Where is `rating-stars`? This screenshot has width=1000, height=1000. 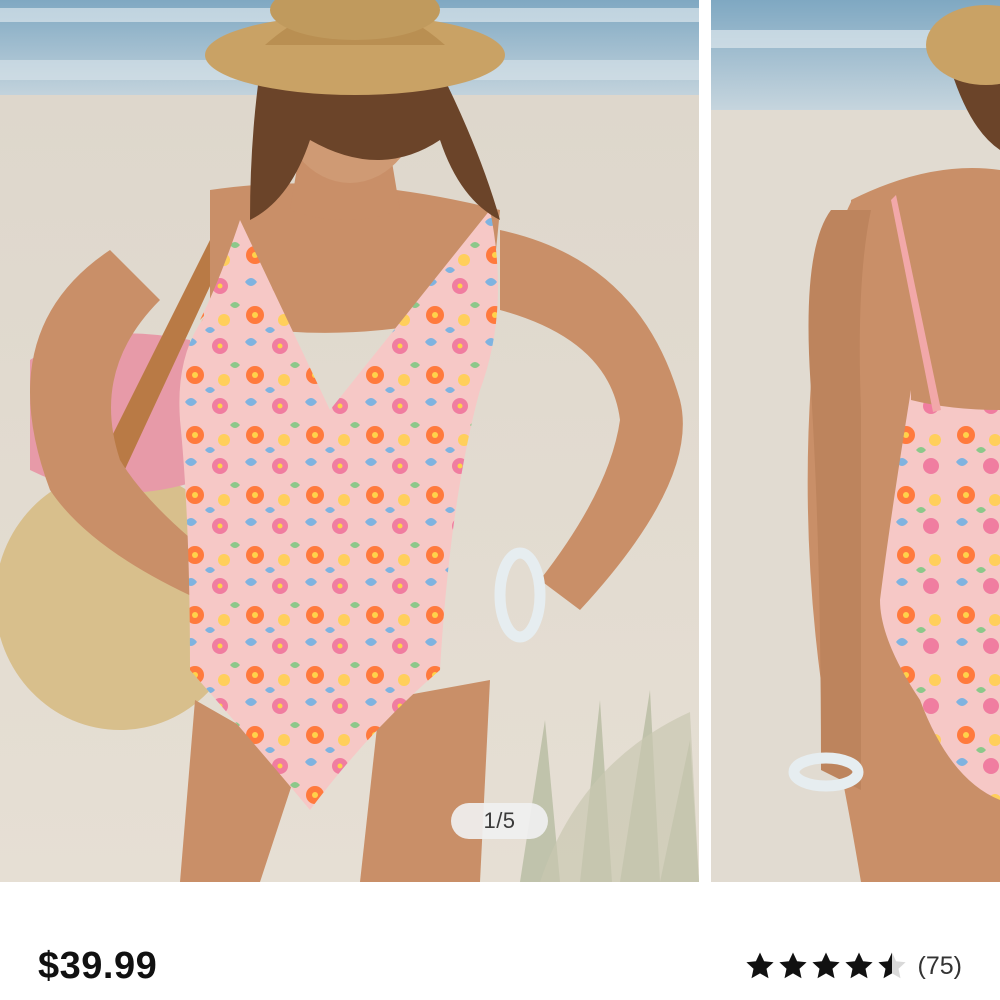
rating-stars is located at coordinates (826, 966).